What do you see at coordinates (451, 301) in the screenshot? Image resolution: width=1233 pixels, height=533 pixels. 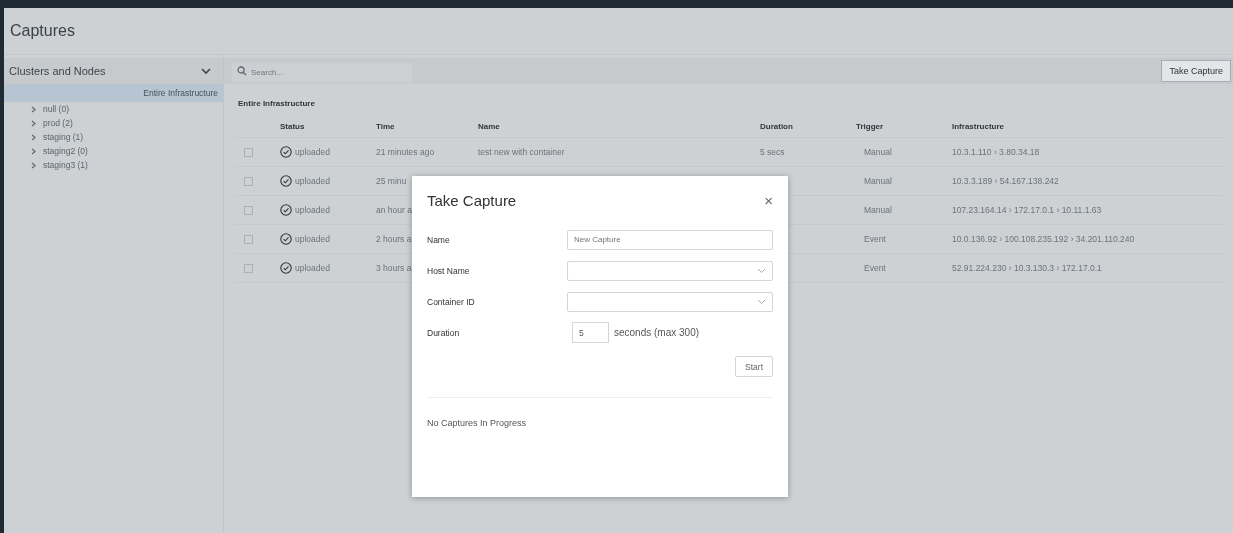 I see `field-label: Container ID` at bounding box center [451, 301].